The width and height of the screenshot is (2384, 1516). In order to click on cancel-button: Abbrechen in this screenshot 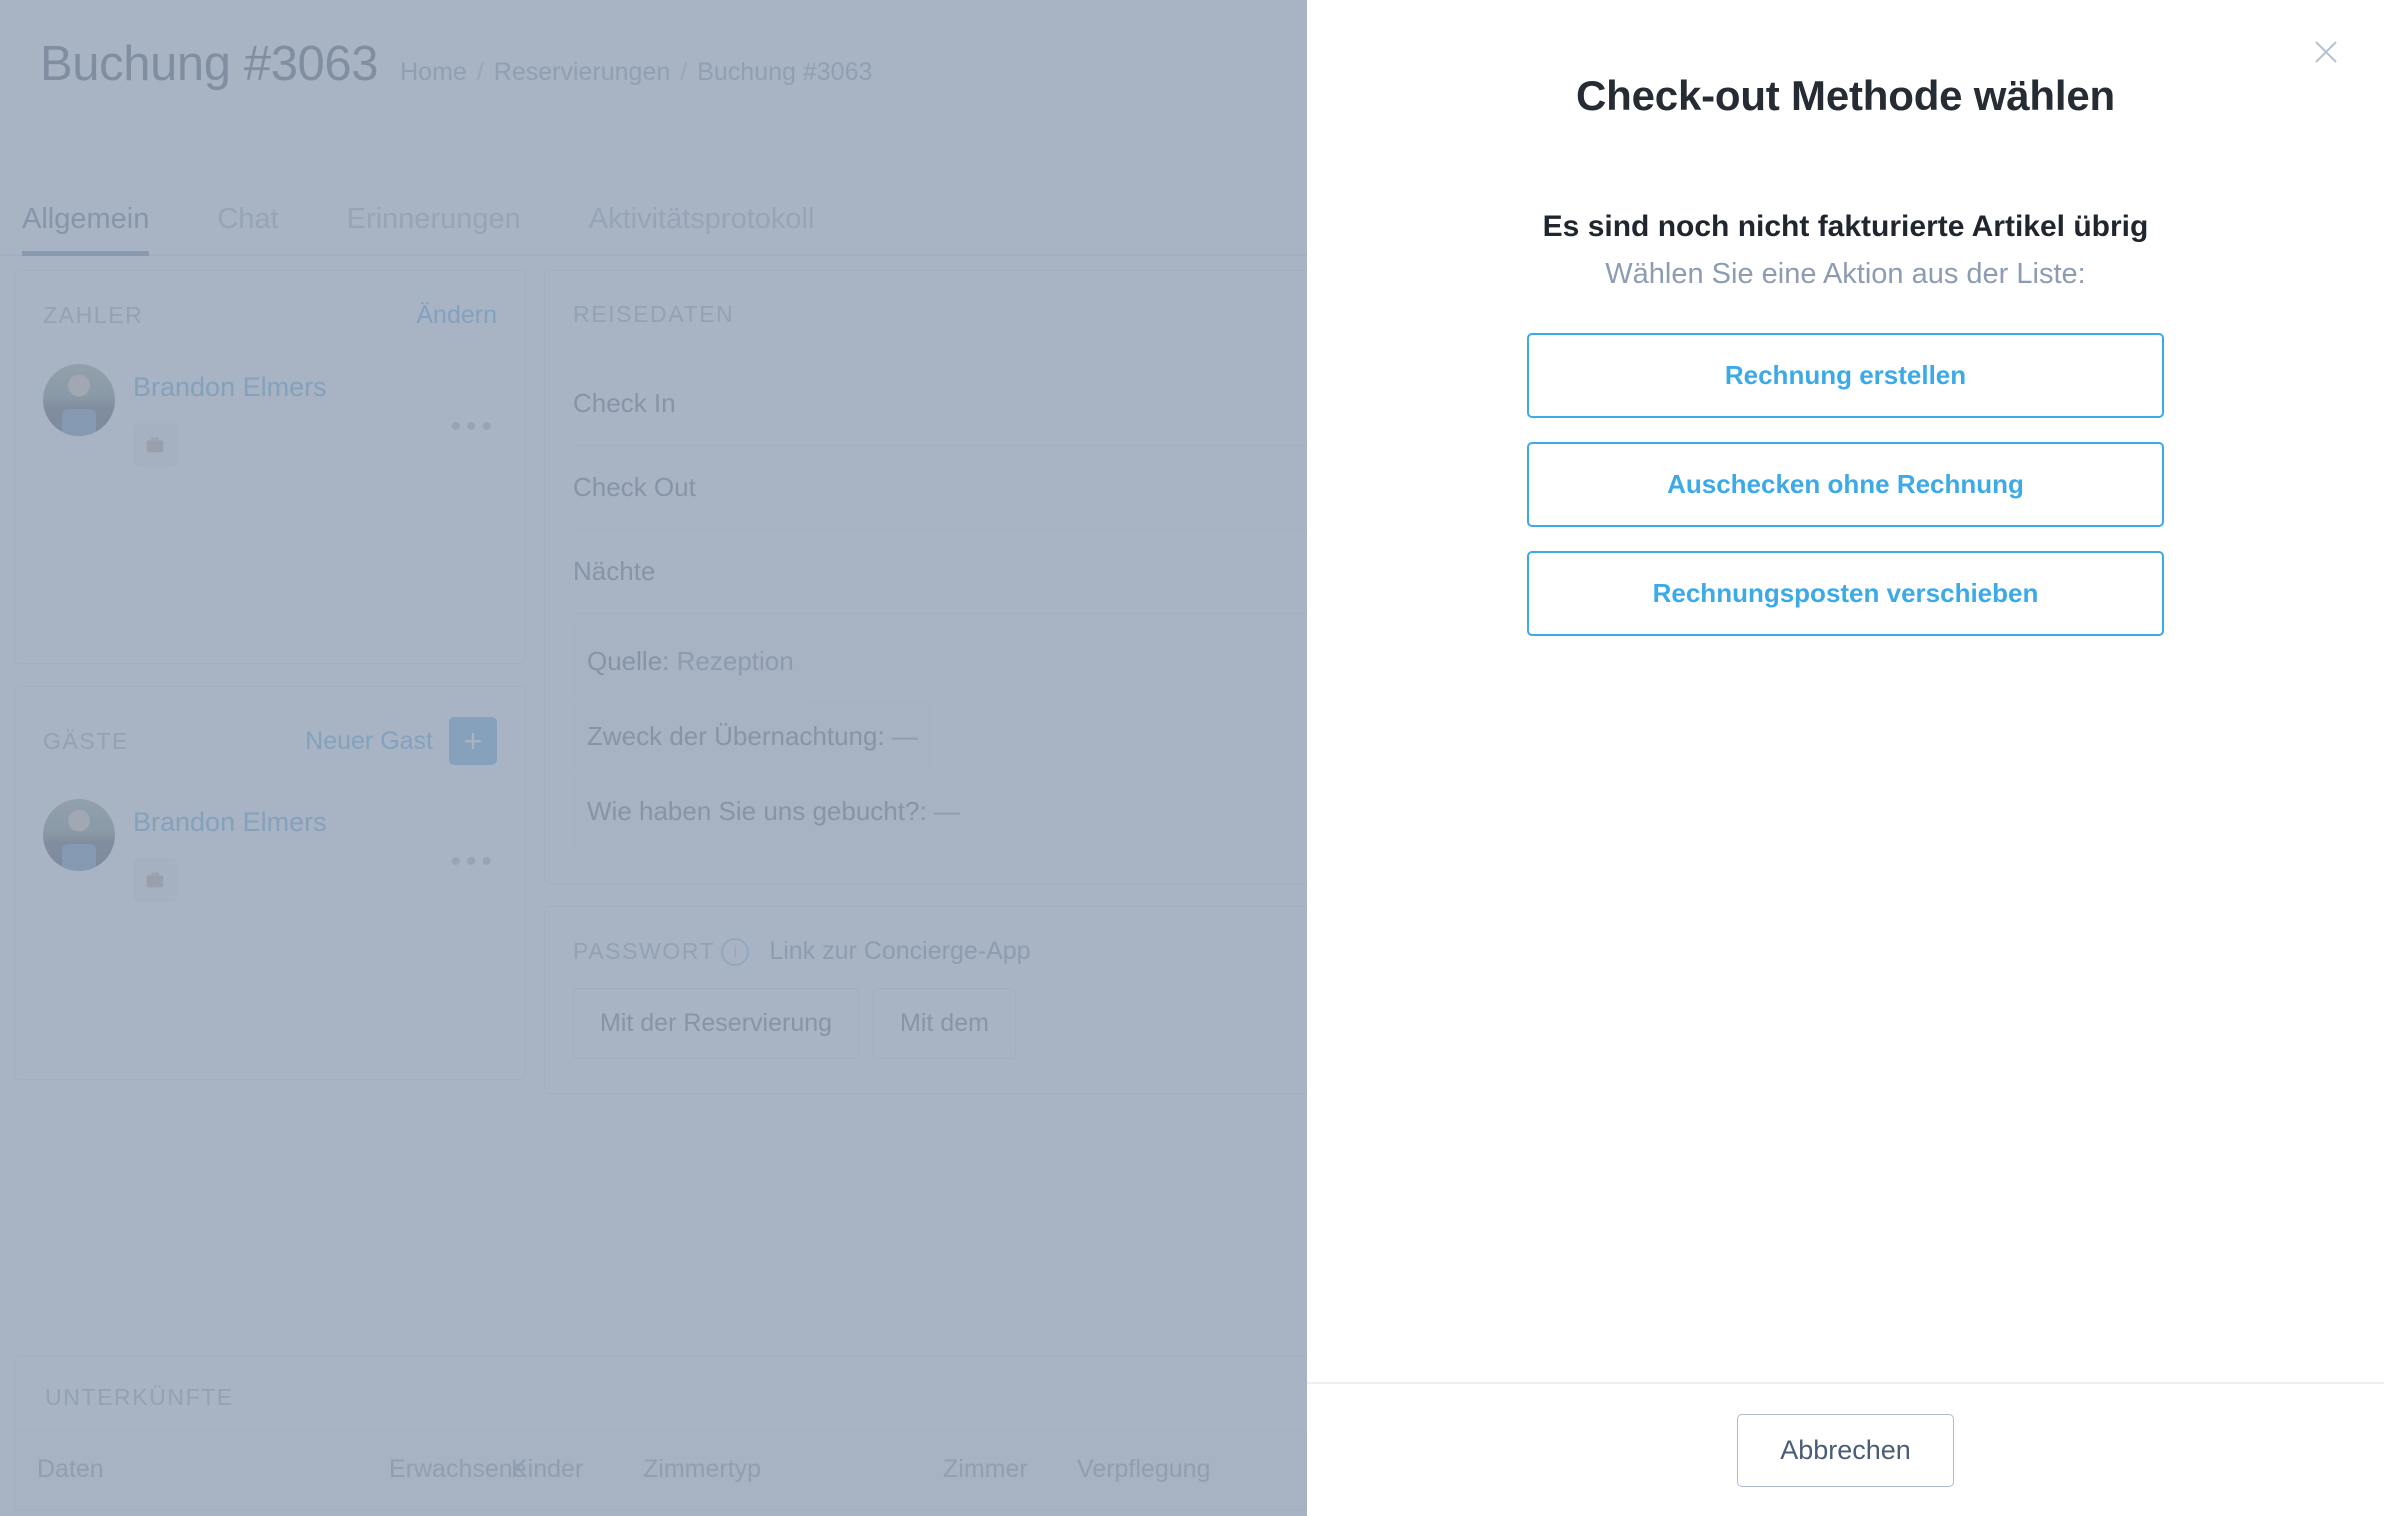, I will do `click(1845, 1450)`.